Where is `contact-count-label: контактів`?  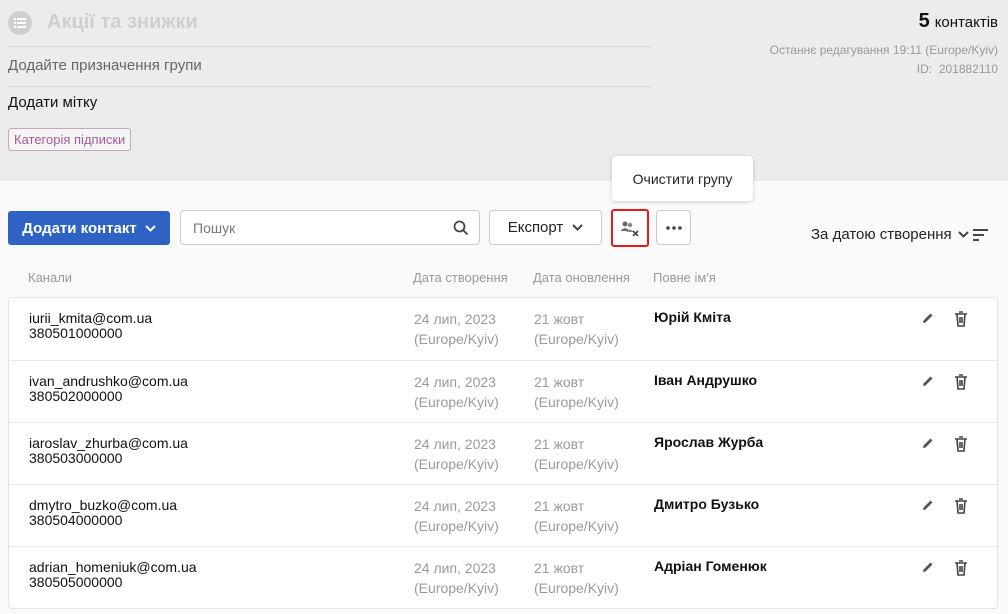
contact-count-label: контактів is located at coordinates (966, 22).